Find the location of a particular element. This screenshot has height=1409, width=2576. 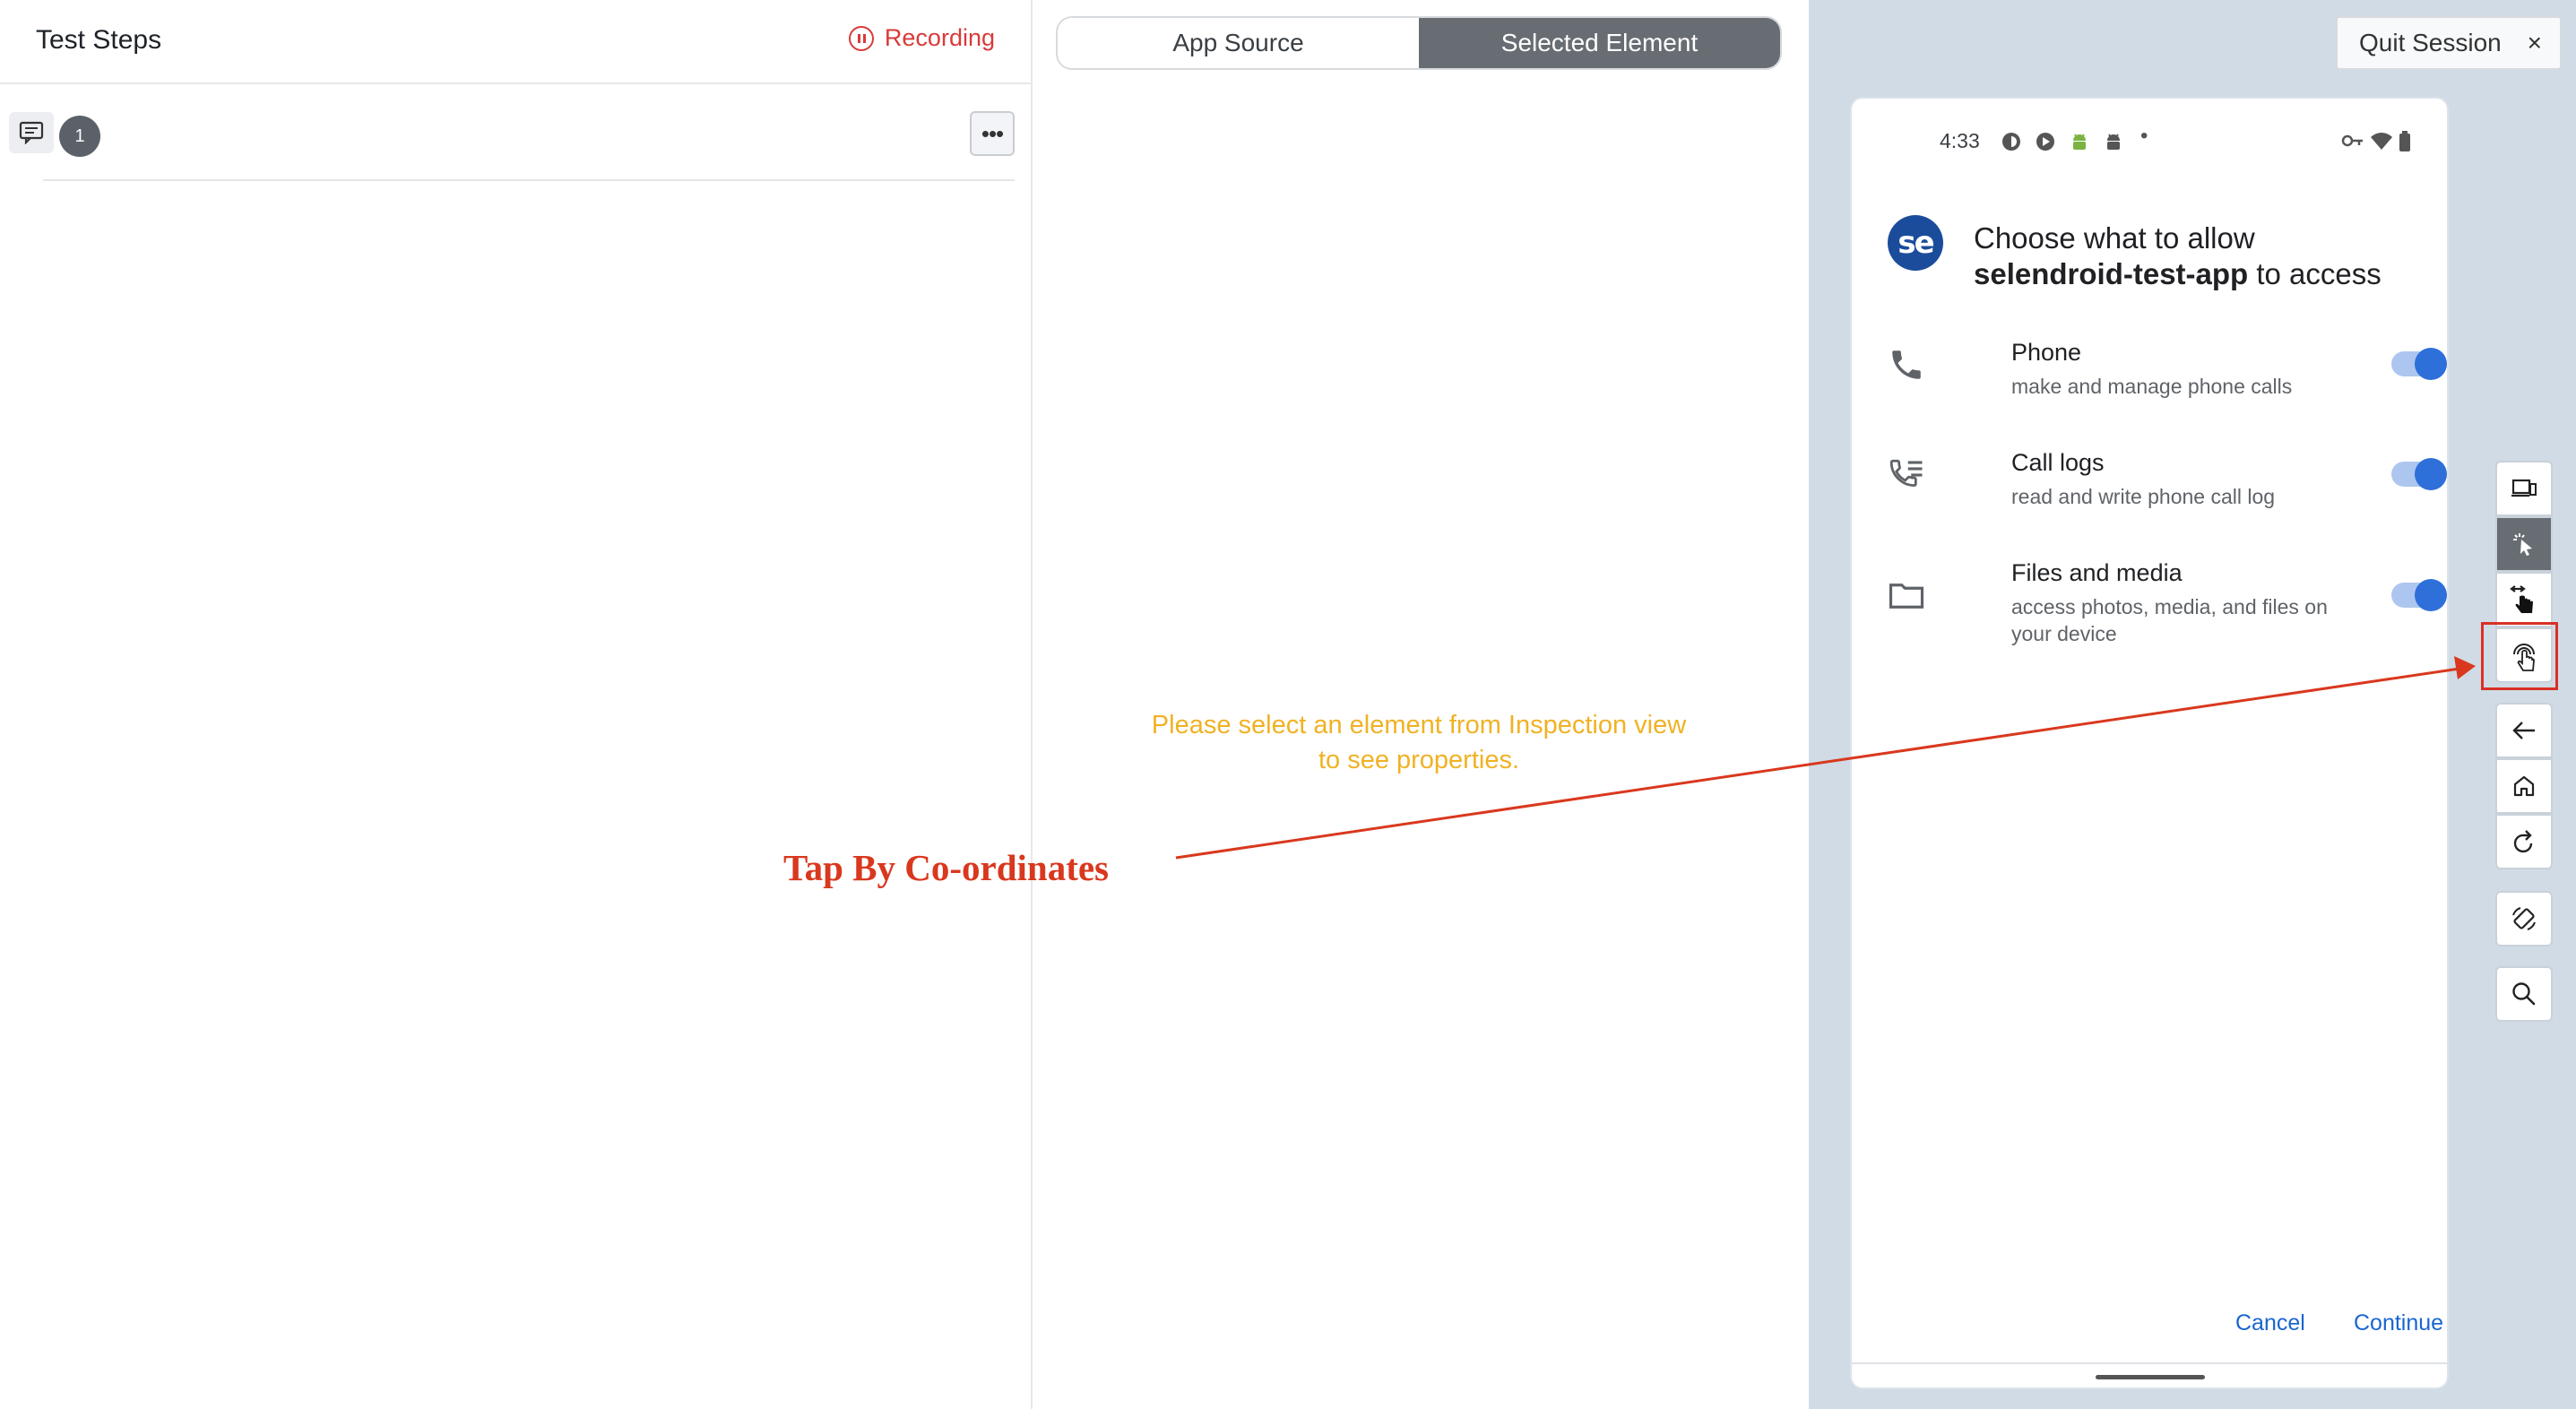

play-store-icon is located at coordinates (2045, 142).